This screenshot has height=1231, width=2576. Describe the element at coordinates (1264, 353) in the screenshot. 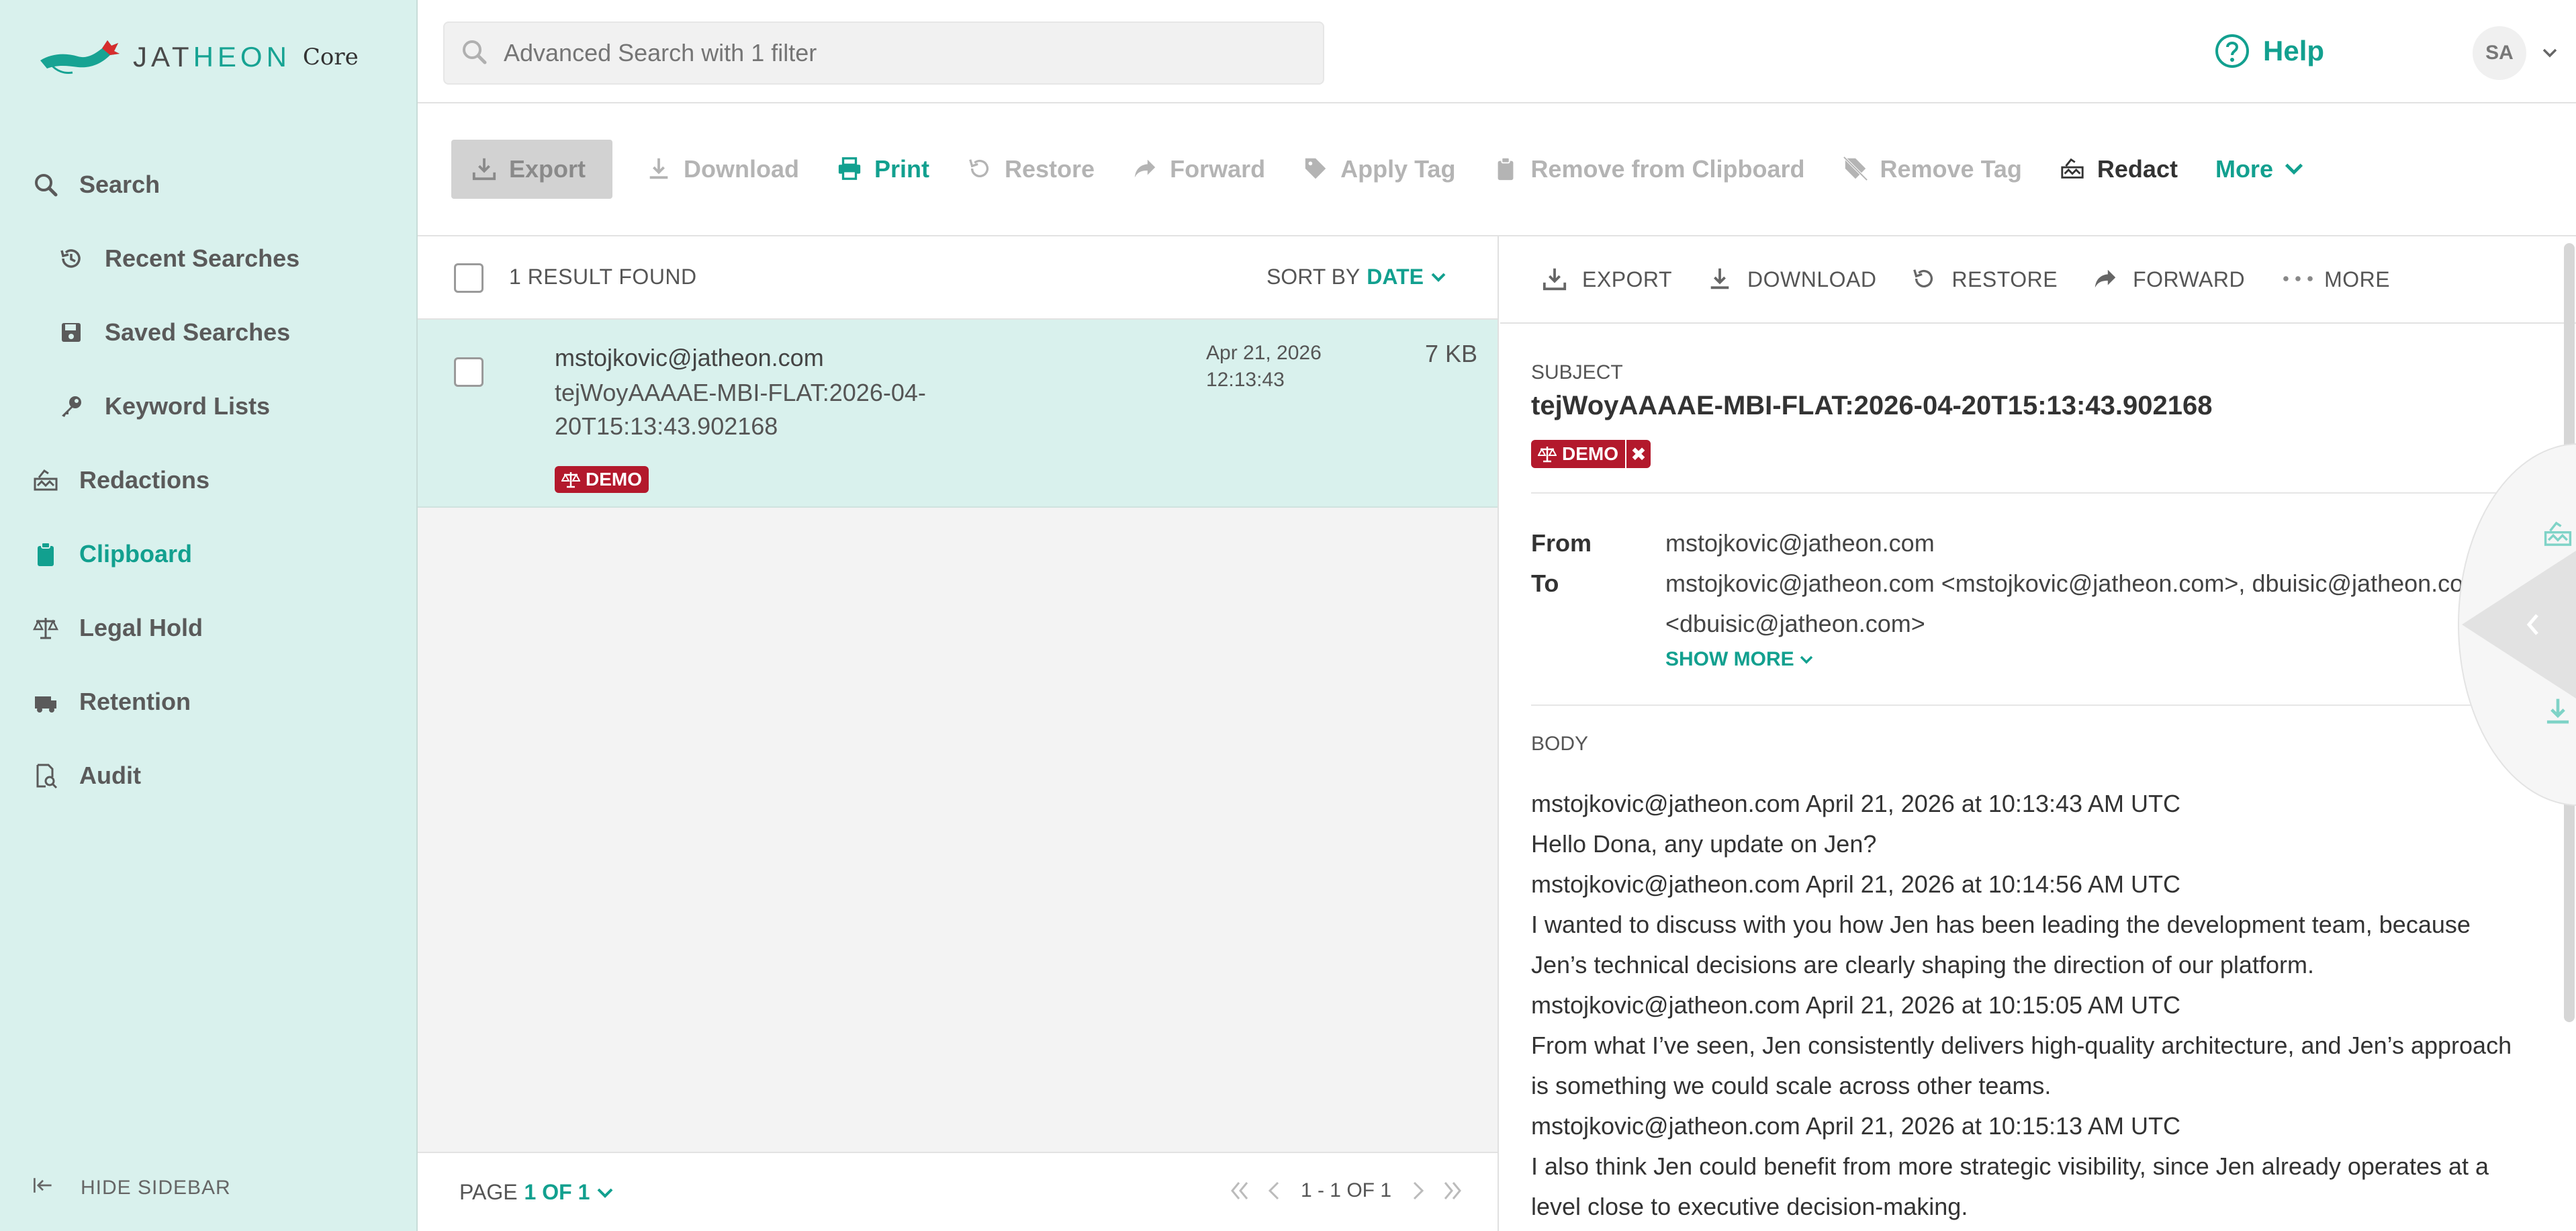

I see `row-date-day: Apr 21, 2026` at that location.